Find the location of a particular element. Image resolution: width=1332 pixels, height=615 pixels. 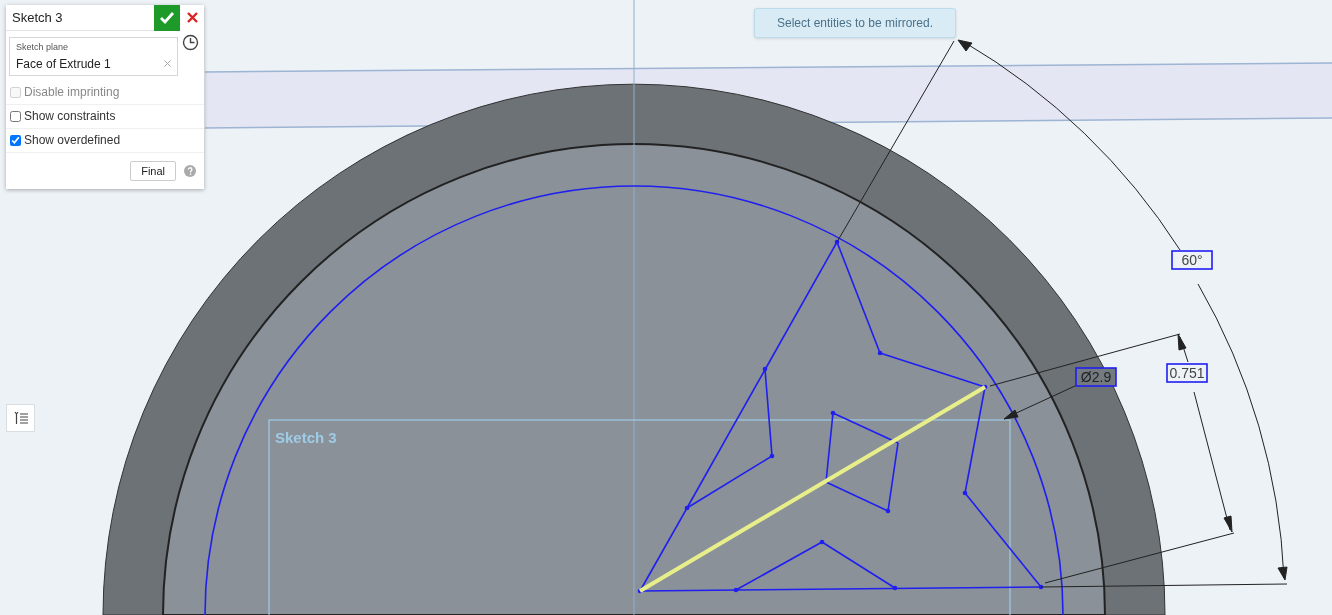

check-icon is located at coordinates (167, 17).